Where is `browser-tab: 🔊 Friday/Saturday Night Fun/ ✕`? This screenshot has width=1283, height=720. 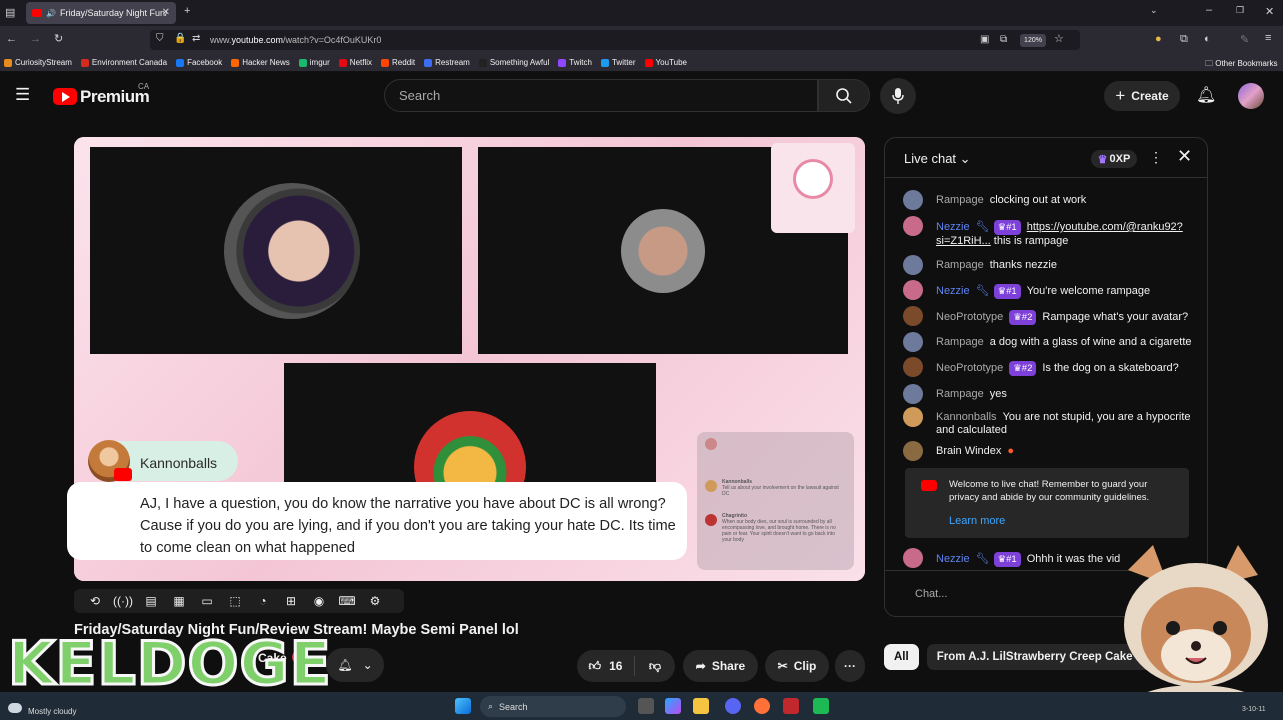 browser-tab: 🔊 Friday/Saturday Night Fun/ ✕ is located at coordinates (101, 13).